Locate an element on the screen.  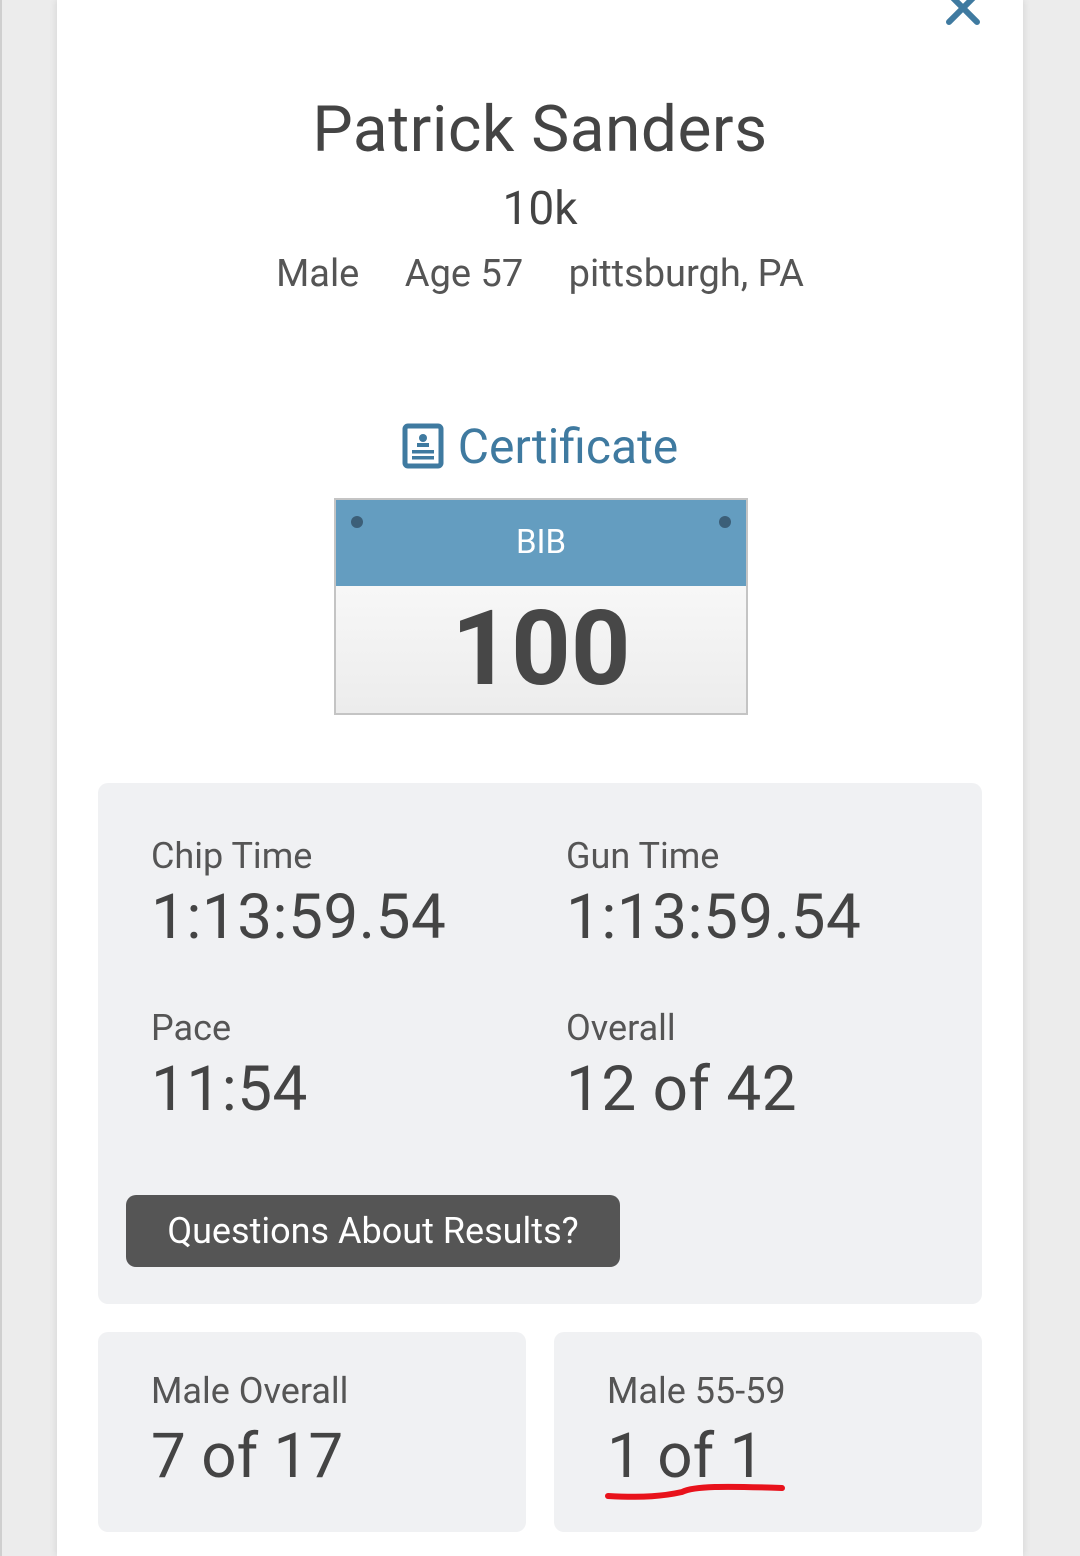
gun-time-label: Gun Time is located at coordinates (643, 856).